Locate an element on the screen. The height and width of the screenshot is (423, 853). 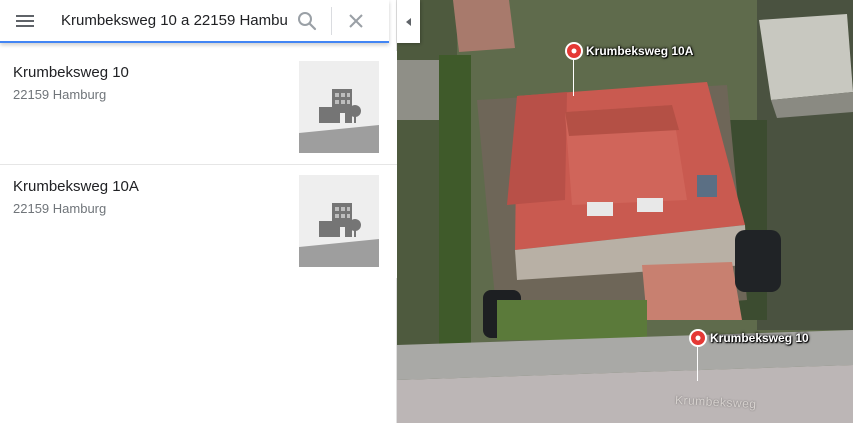
search-input is located at coordinates (174, 20).